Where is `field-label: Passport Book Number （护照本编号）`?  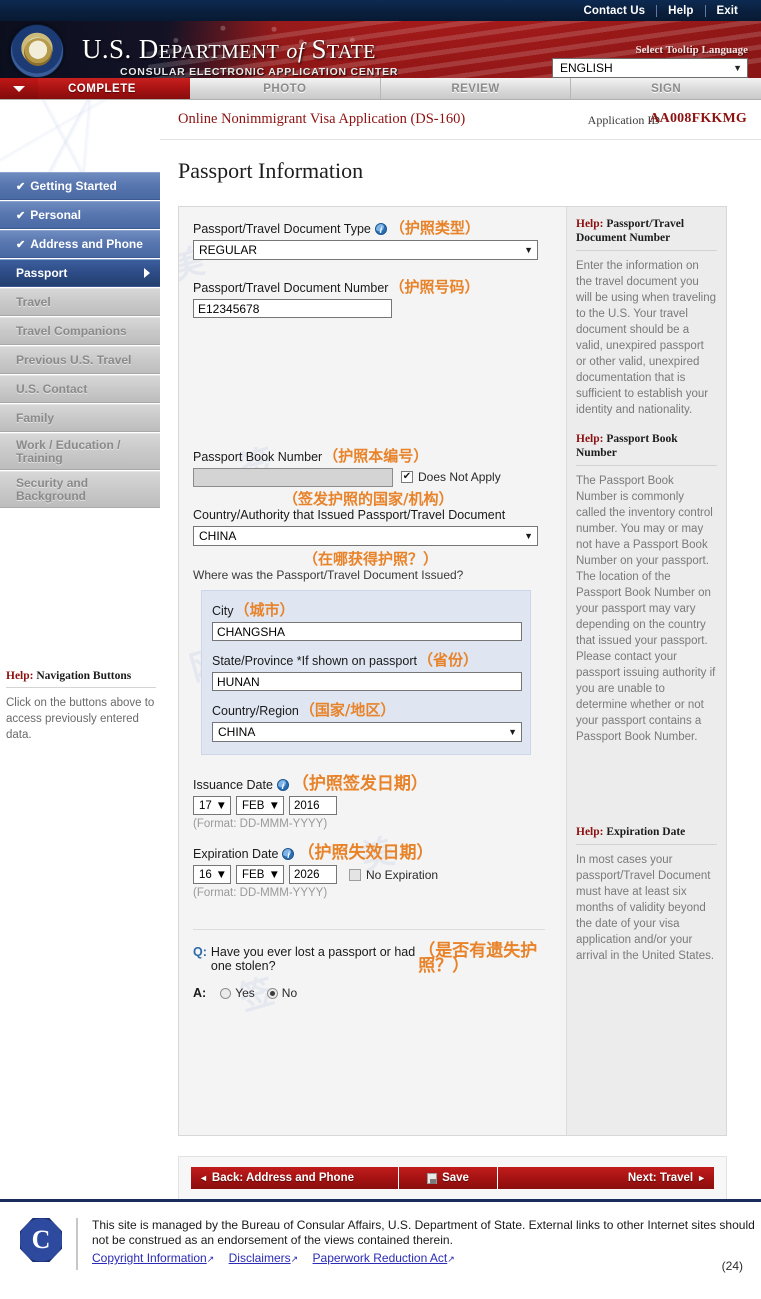 field-label: Passport Book Number （护照本编号） is located at coordinates (370, 457).